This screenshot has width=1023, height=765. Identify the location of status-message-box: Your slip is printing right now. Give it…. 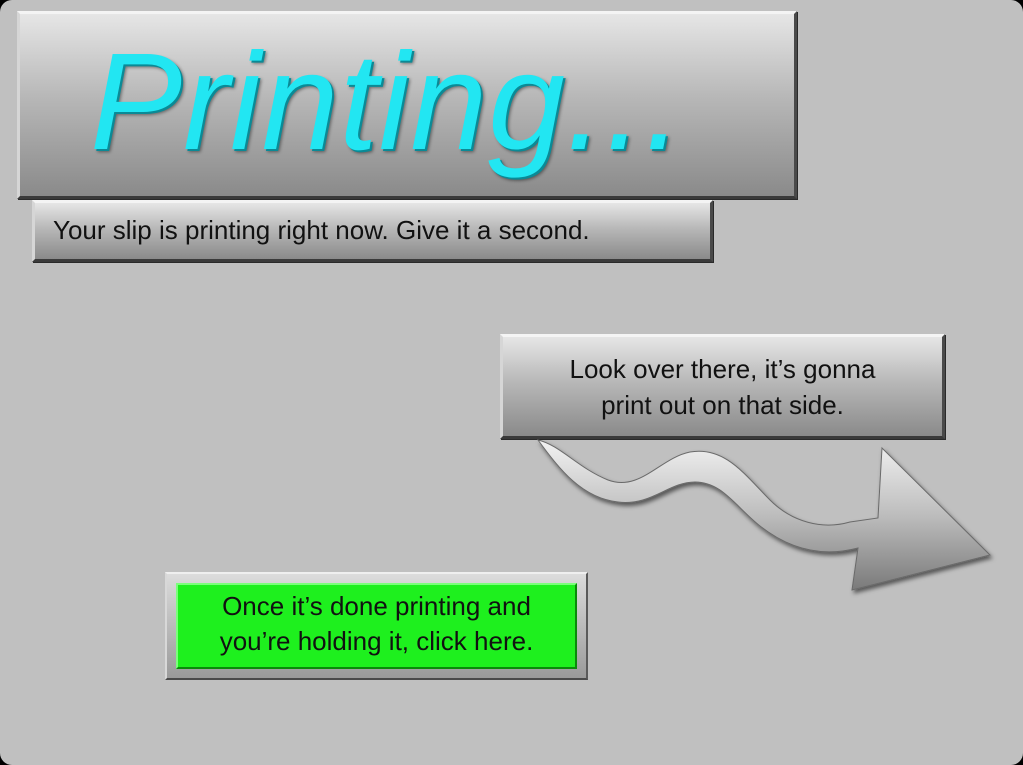
(372, 231).